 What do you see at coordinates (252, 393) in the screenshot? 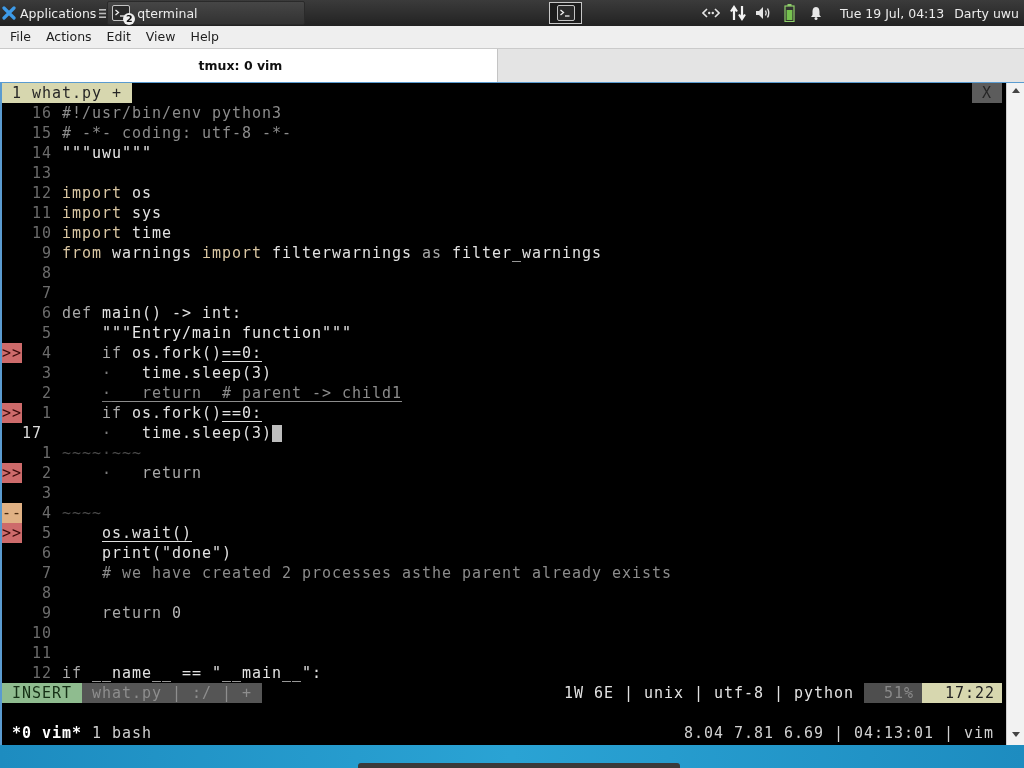
I see `code-line: · return # parent -> child1` at bounding box center [252, 393].